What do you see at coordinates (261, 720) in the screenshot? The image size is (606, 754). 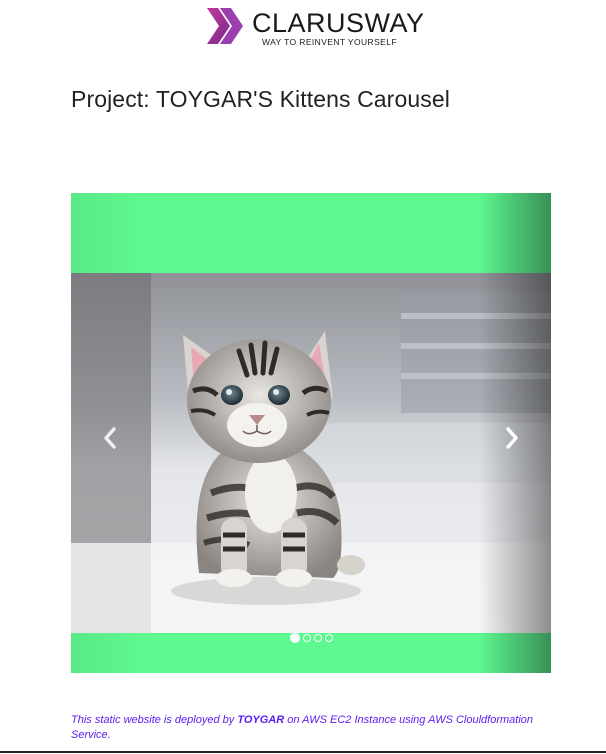 I see `footer-author: TOYGAR` at bounding box center [261, 720].